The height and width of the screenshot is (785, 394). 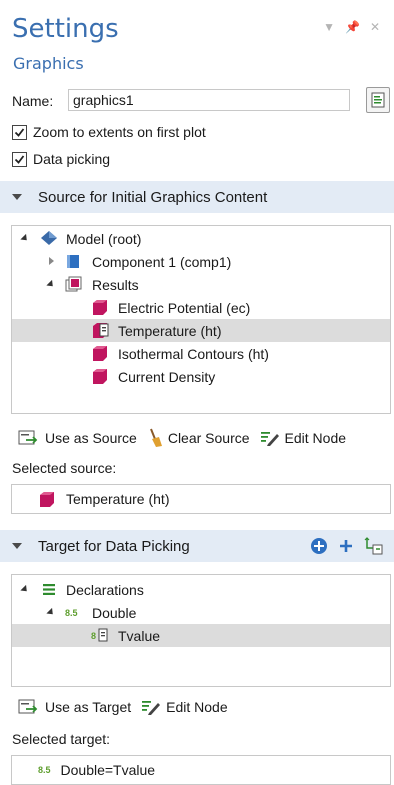 I want to click on tree-item-label: Isothermal Contours (ht), so click(x=193, y=353).